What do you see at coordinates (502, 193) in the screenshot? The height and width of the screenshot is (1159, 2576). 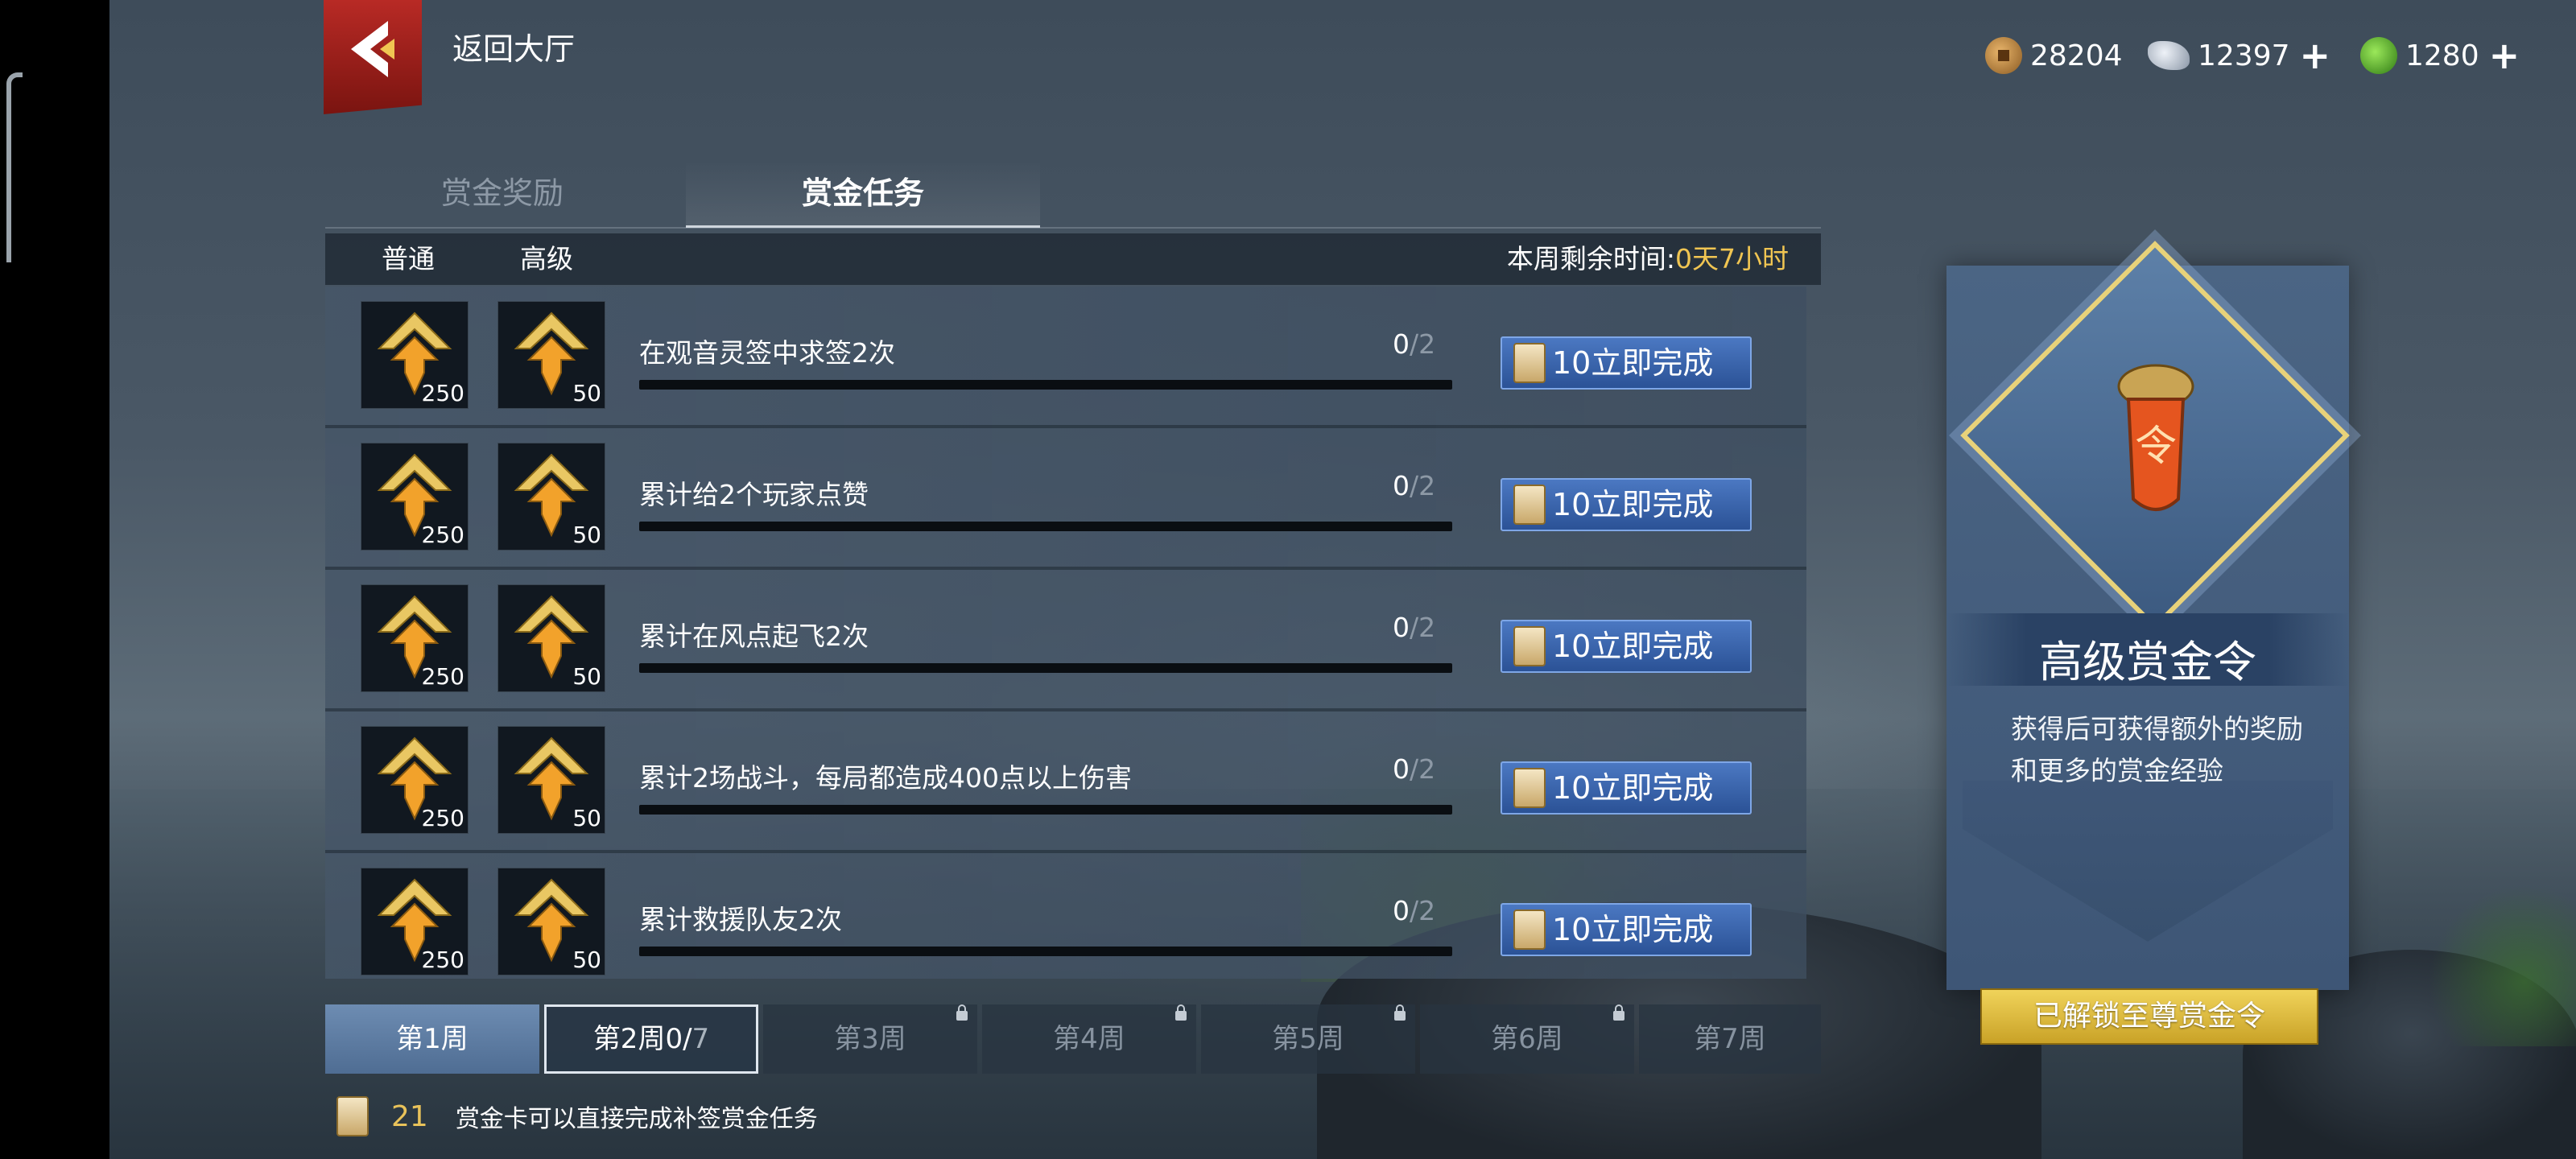 I see `tab-bounty-rewards: 赏金奖励` at bounding box center [502, 193].